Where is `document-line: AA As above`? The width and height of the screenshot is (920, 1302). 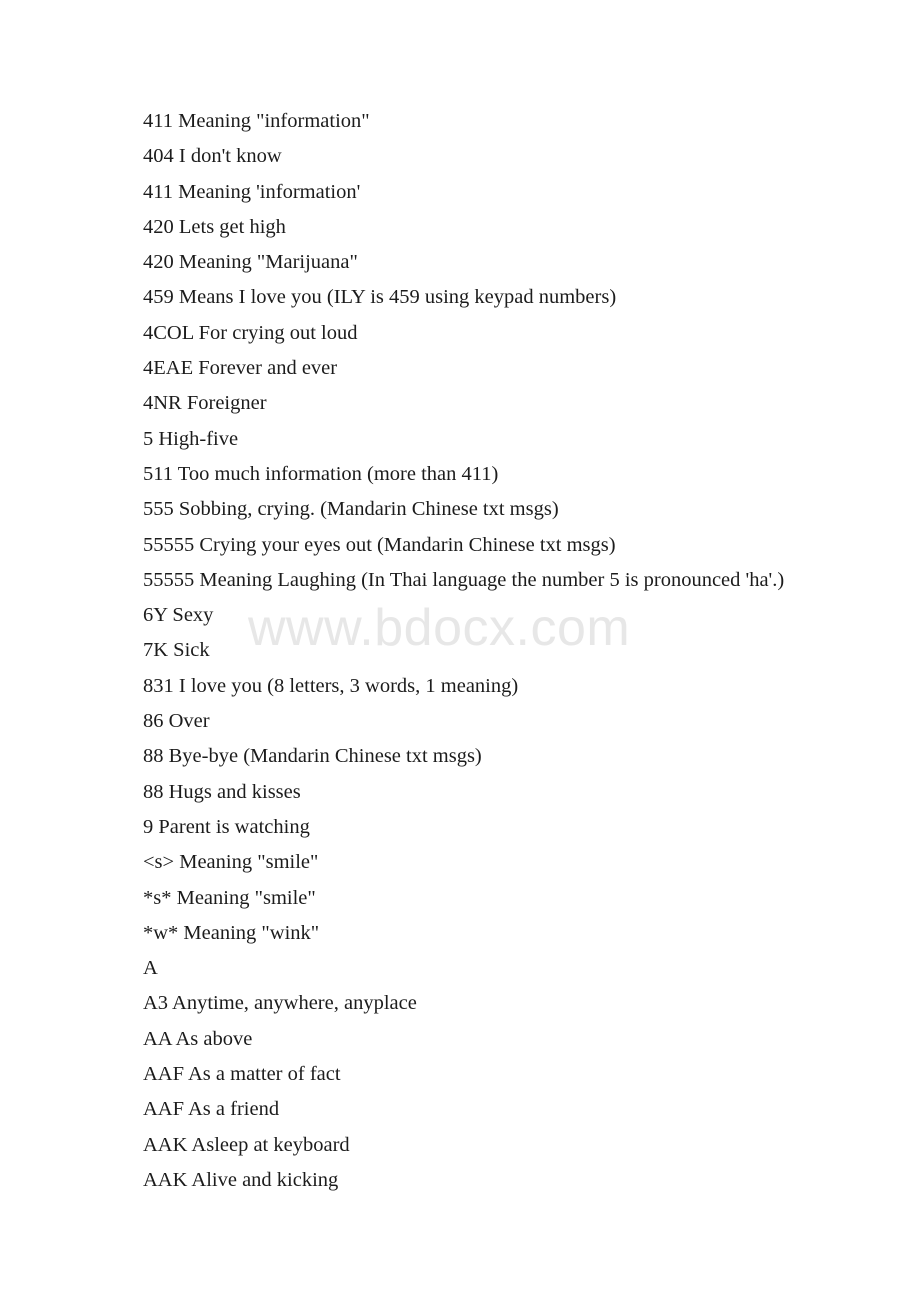
document-line: AA As above is located at coordinates (198, 1038).